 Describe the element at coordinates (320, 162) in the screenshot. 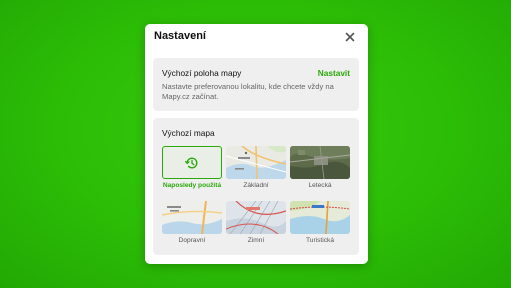

I see `map-thumb-aerial` at that location.